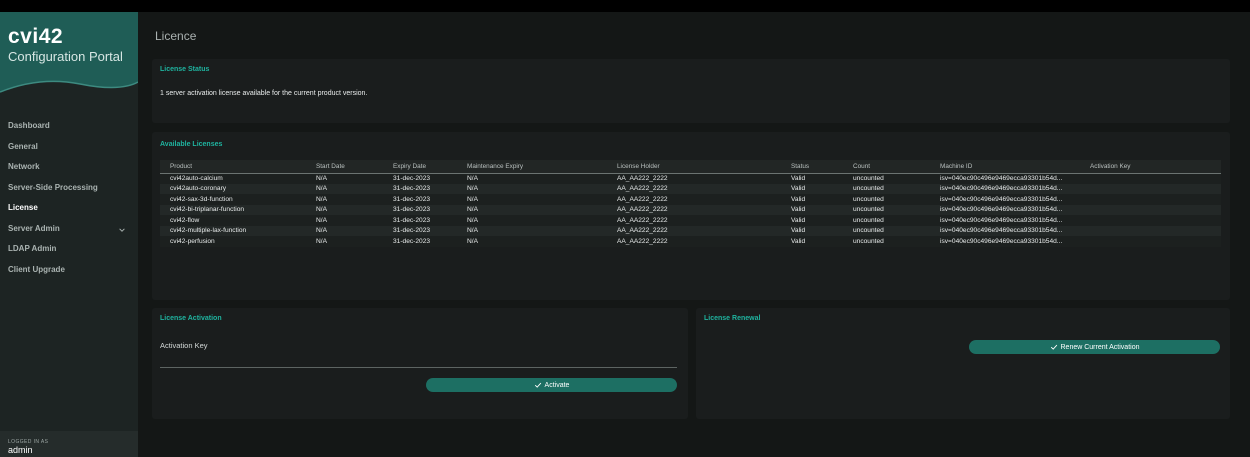  What do you see at coordinates (23, 207) in the screenshot?
I see `sidebar-item-label: License` at bounding box center [23, 207].